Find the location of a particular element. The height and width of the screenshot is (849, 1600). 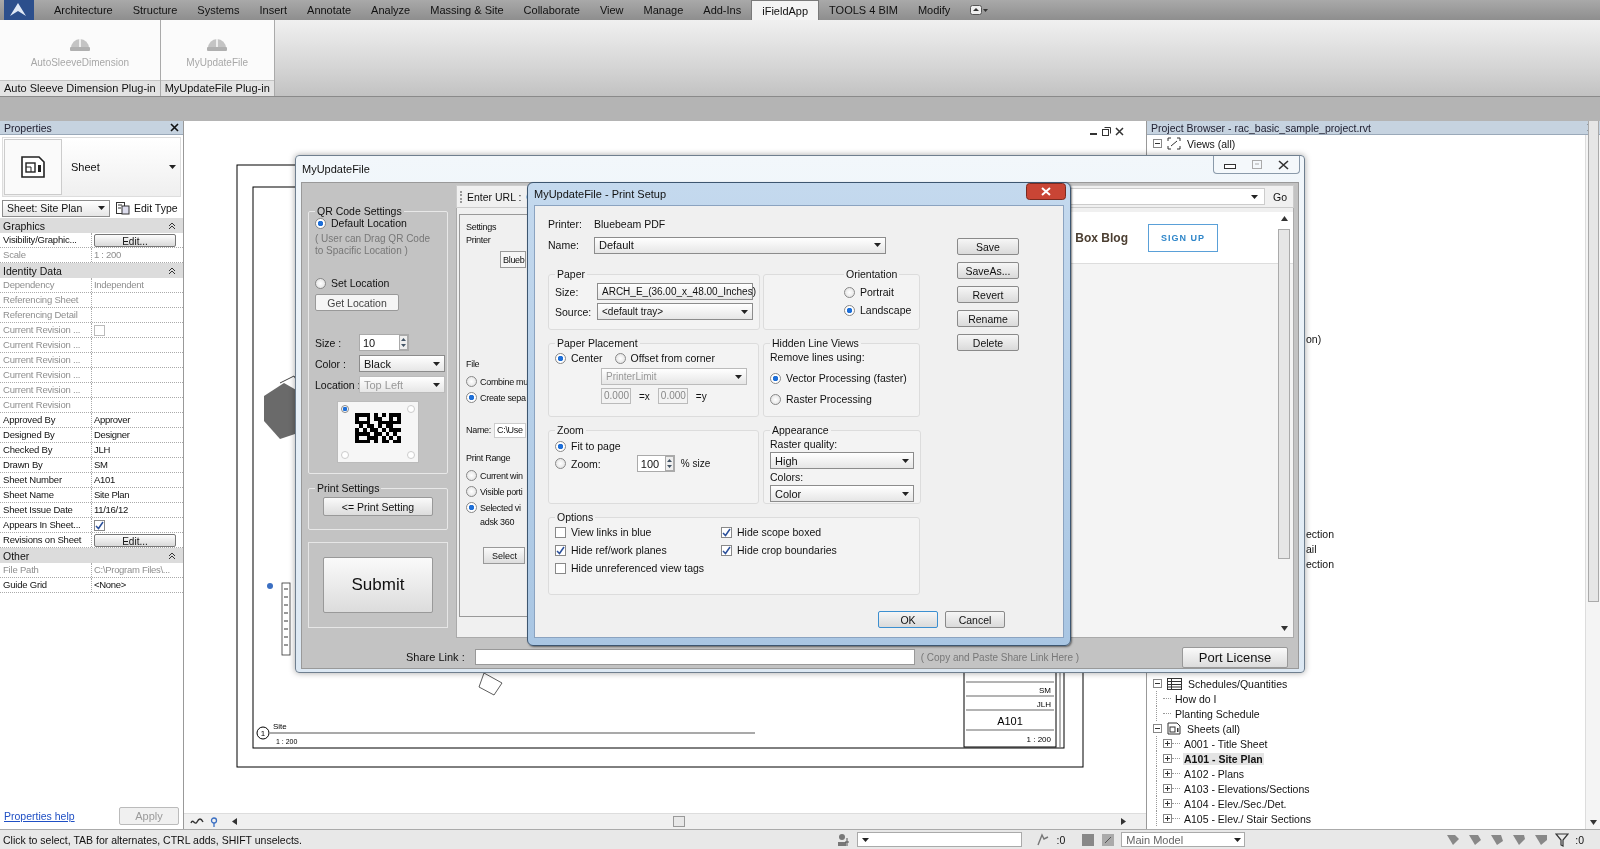

property-value: 11/16/12 is located at coordinates (135, 510).